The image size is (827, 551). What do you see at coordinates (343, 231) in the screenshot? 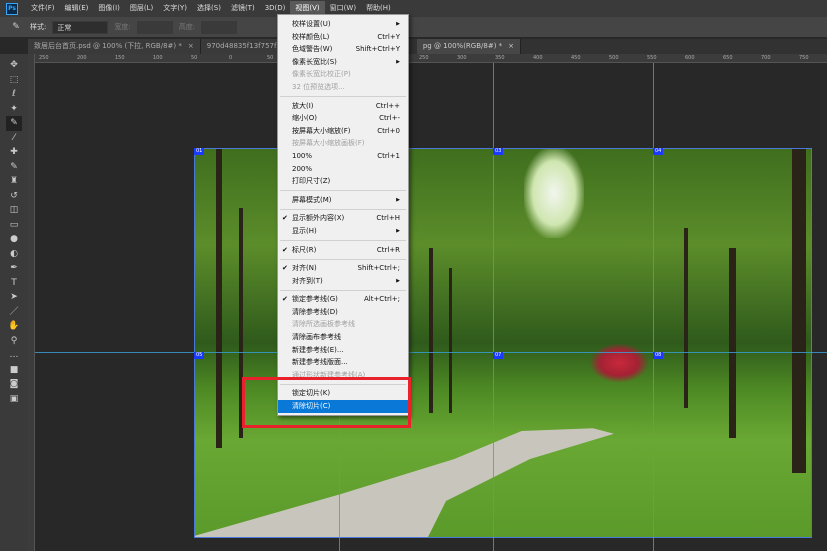
I see `view-menu-item: 显示(H) ▶` at bounding box center [343, 231].